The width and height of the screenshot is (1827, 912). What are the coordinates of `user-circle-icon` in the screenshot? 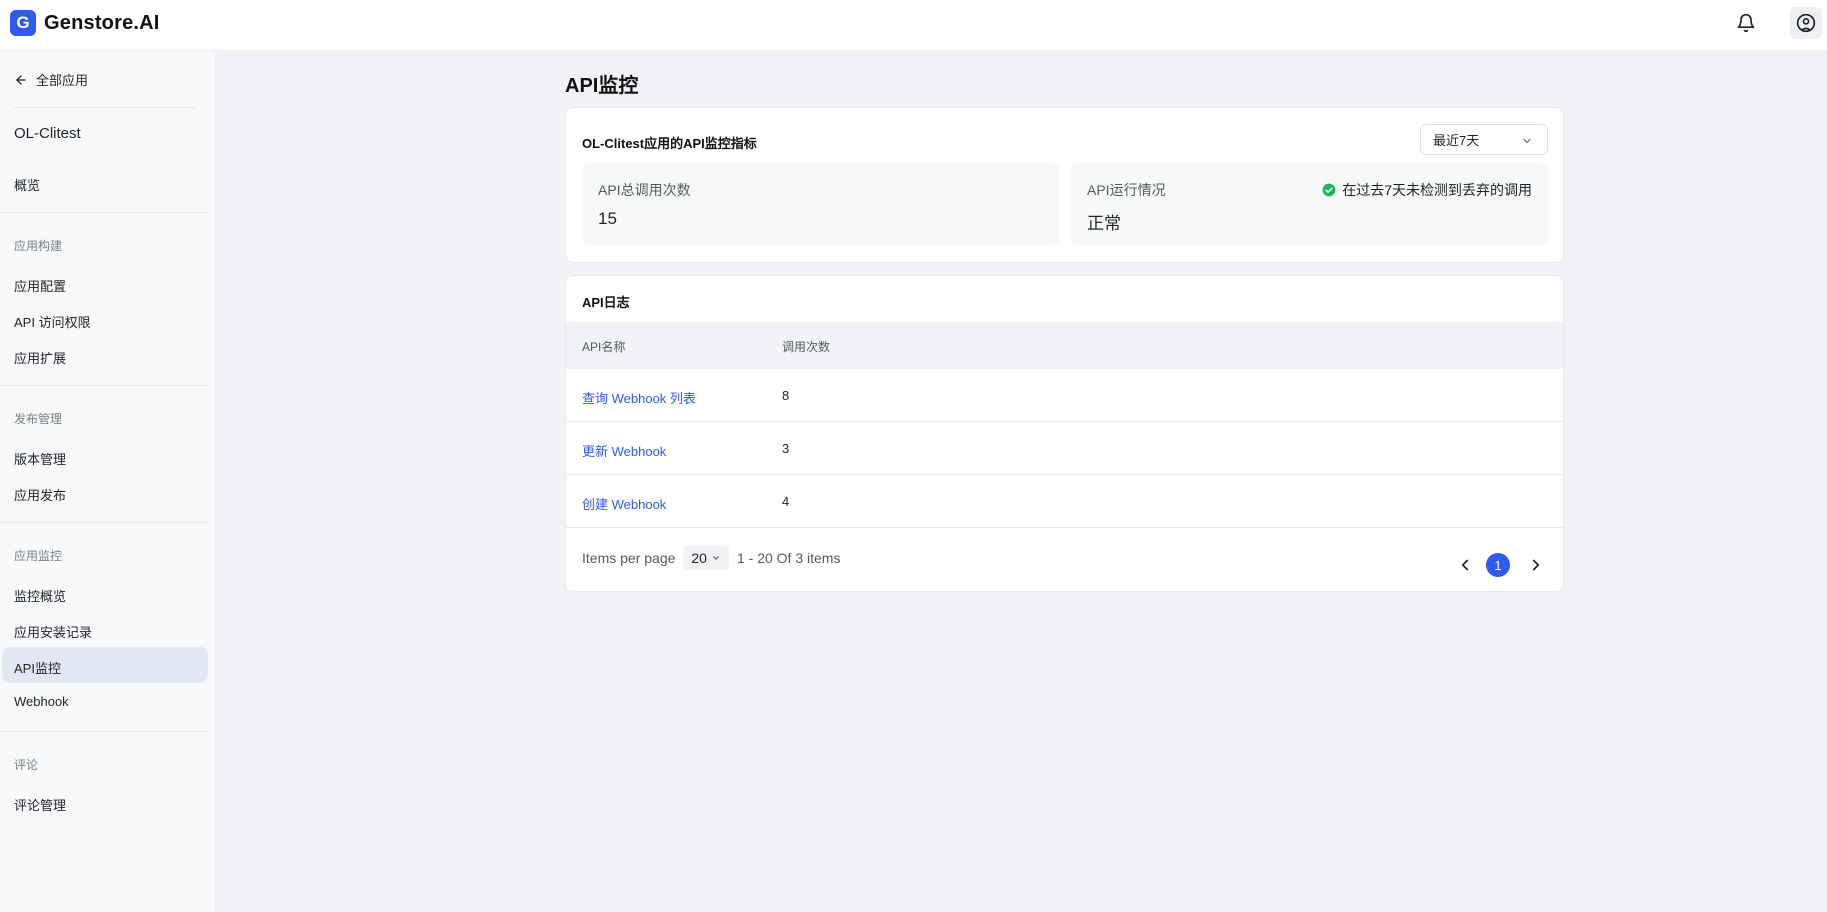 It's located at (1806, 23).